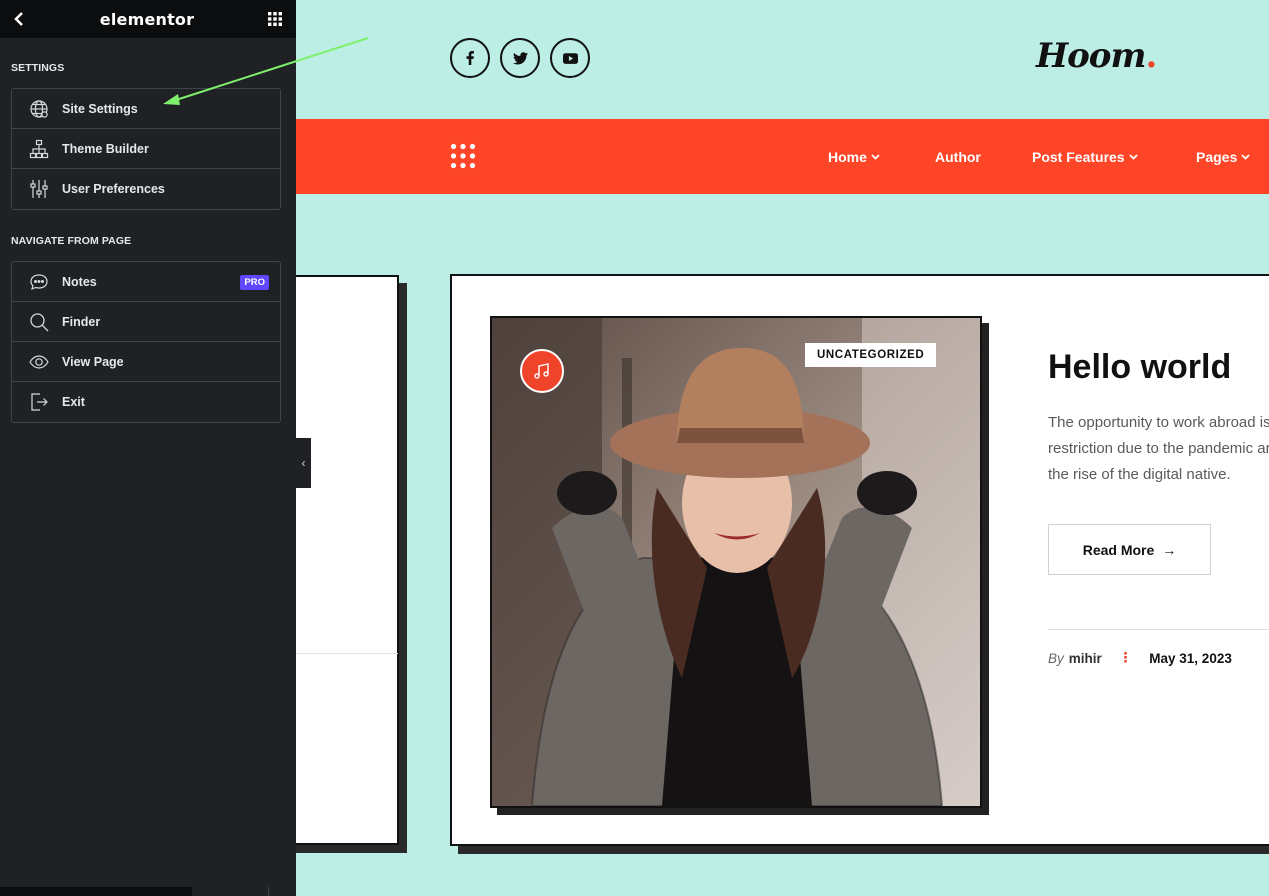 The width and height of the screenshot is (1269, 896). What do you see at coordinates (570, 58) in the screenshot?
I see `youtube-icon` at bounding box center [570, 58].